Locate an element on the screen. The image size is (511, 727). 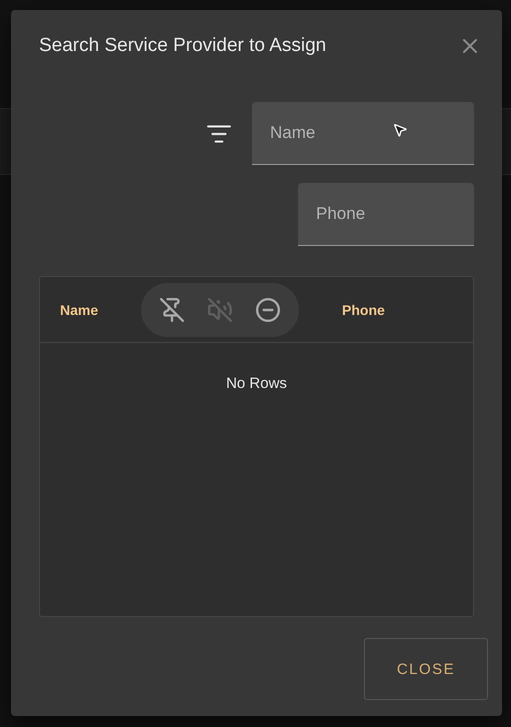
empty-message: No Rows is located at coordinates (256, 383).